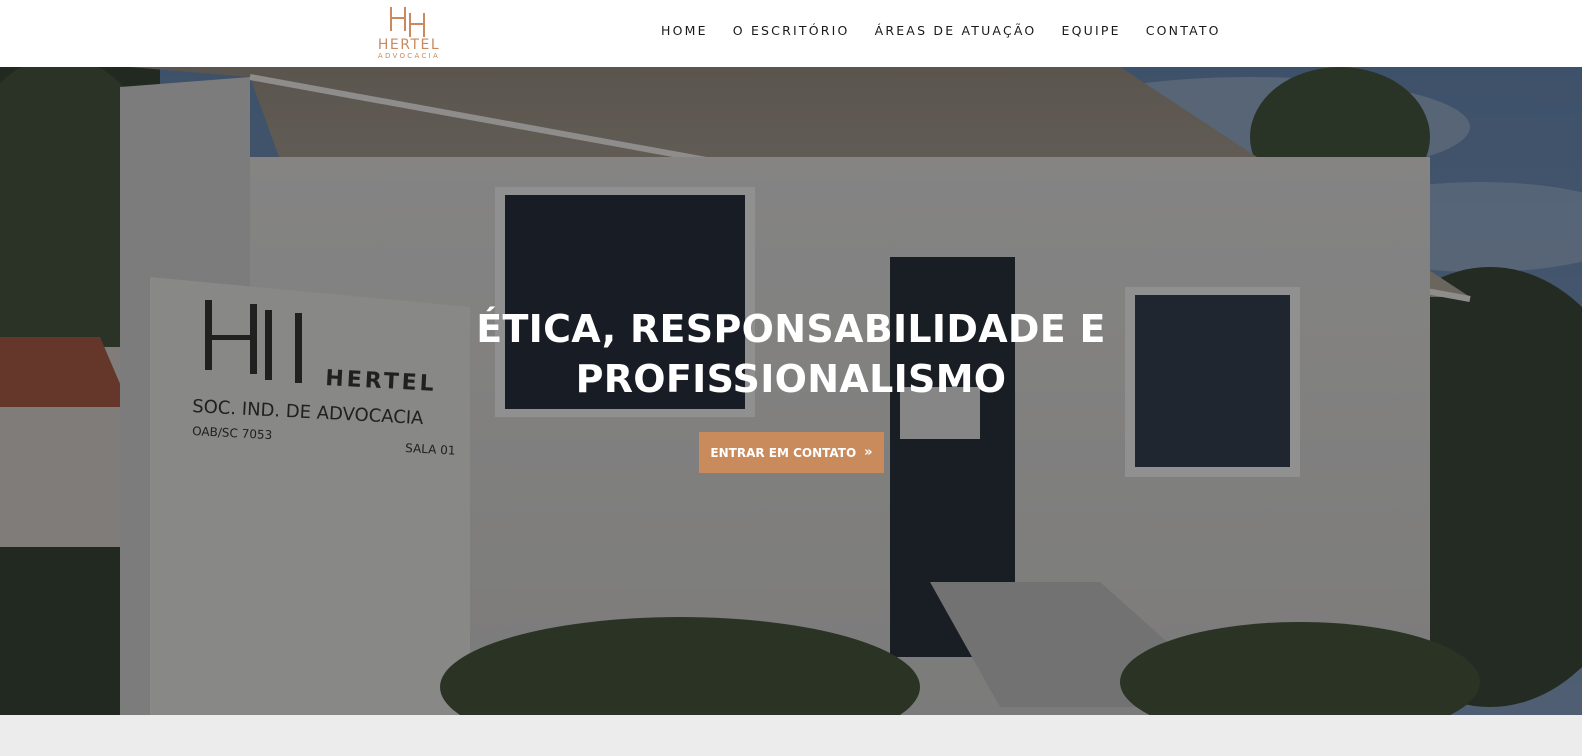 The height and width of the screenshot is (756, 1582). I want to click on nav-areas-de-atuacao: ÁREAS DE ATUAÇÃO, so click(956, 31).